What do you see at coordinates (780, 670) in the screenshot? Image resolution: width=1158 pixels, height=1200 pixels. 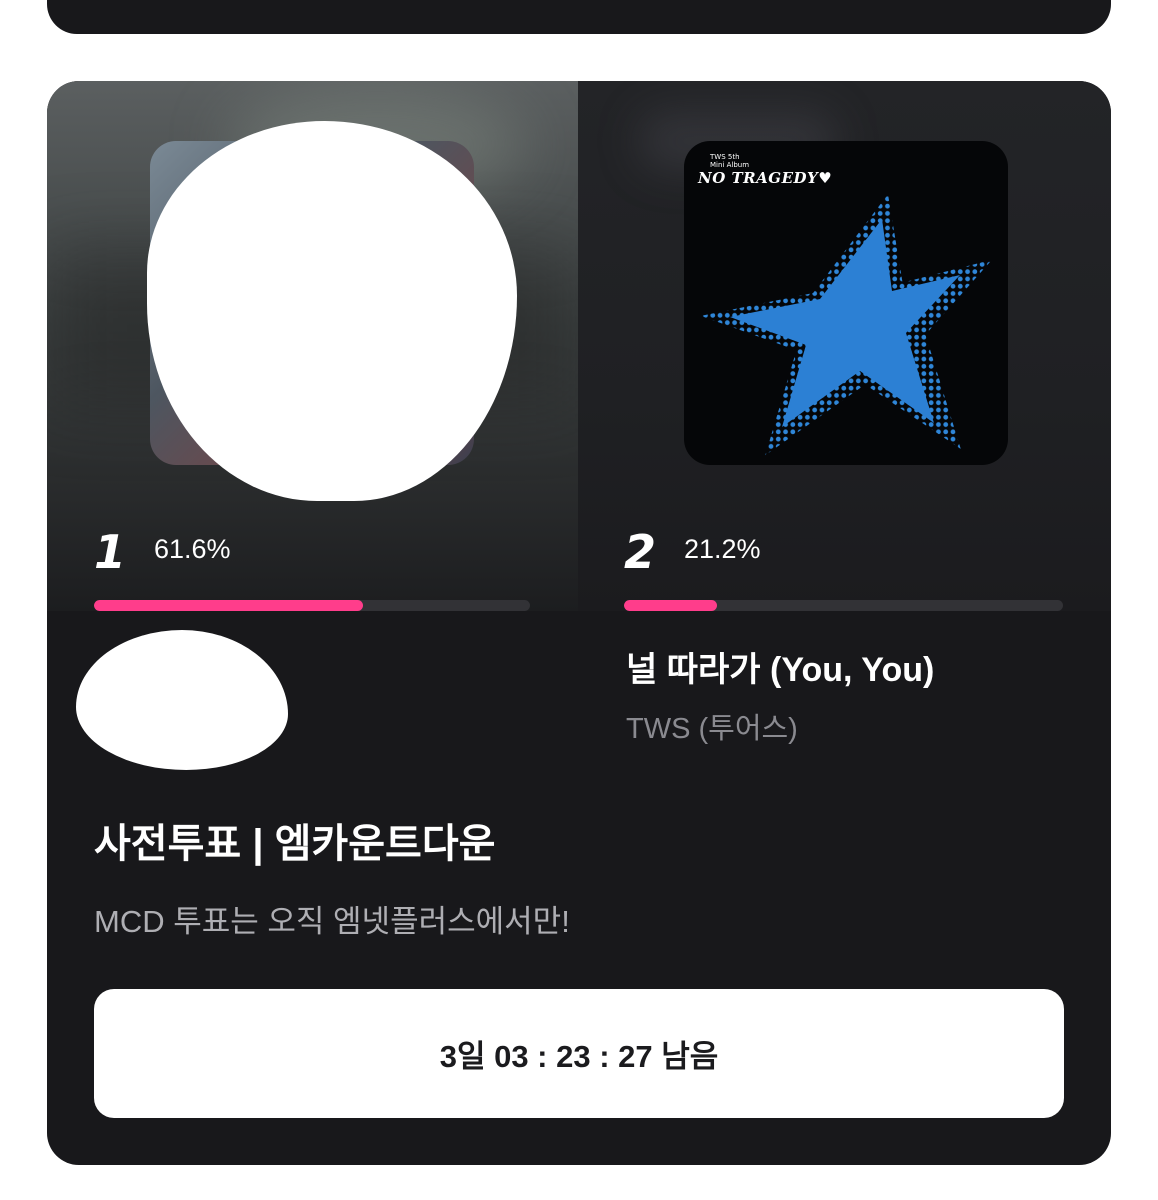 I see `candidate-2-song-title: 널 따라가 (You, You)` at bounding box center [780, 670].